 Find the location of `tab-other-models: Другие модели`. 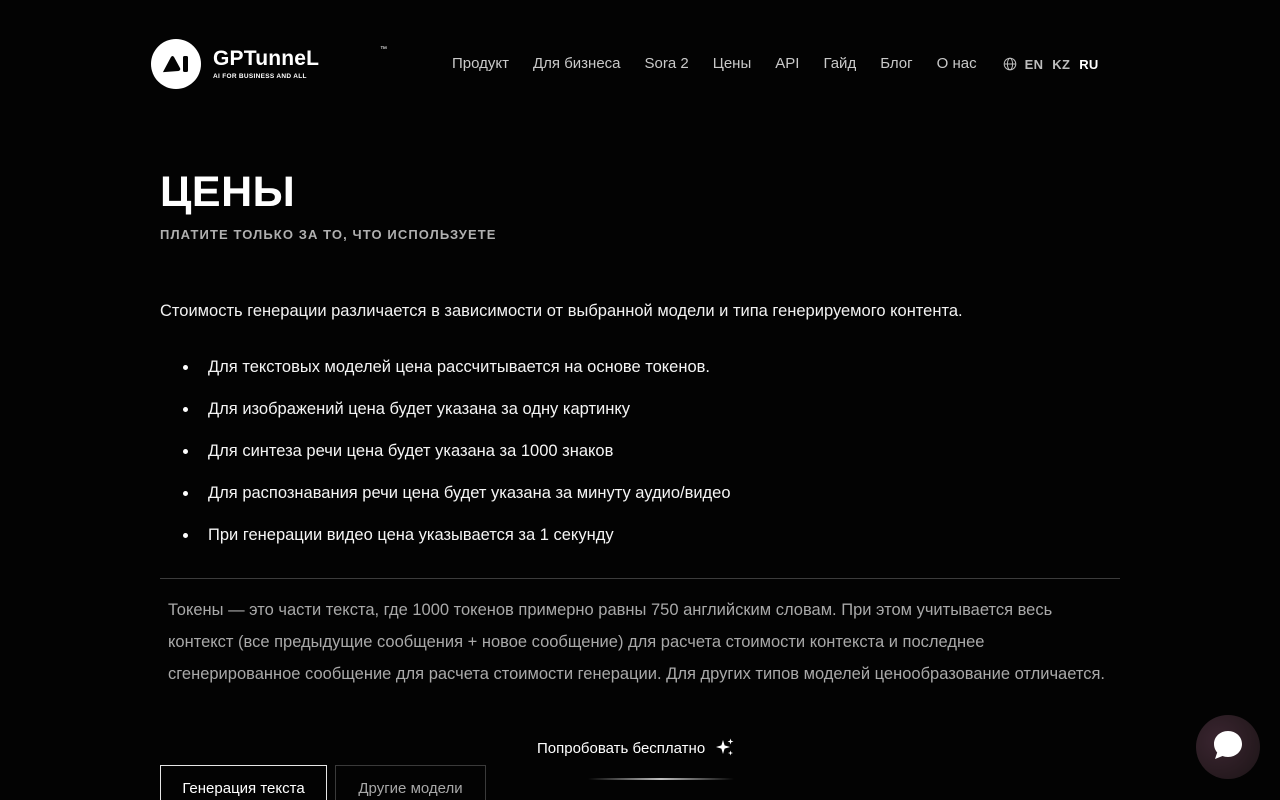

tab-other-models: Другие модели is located at coordinates (410, 782).